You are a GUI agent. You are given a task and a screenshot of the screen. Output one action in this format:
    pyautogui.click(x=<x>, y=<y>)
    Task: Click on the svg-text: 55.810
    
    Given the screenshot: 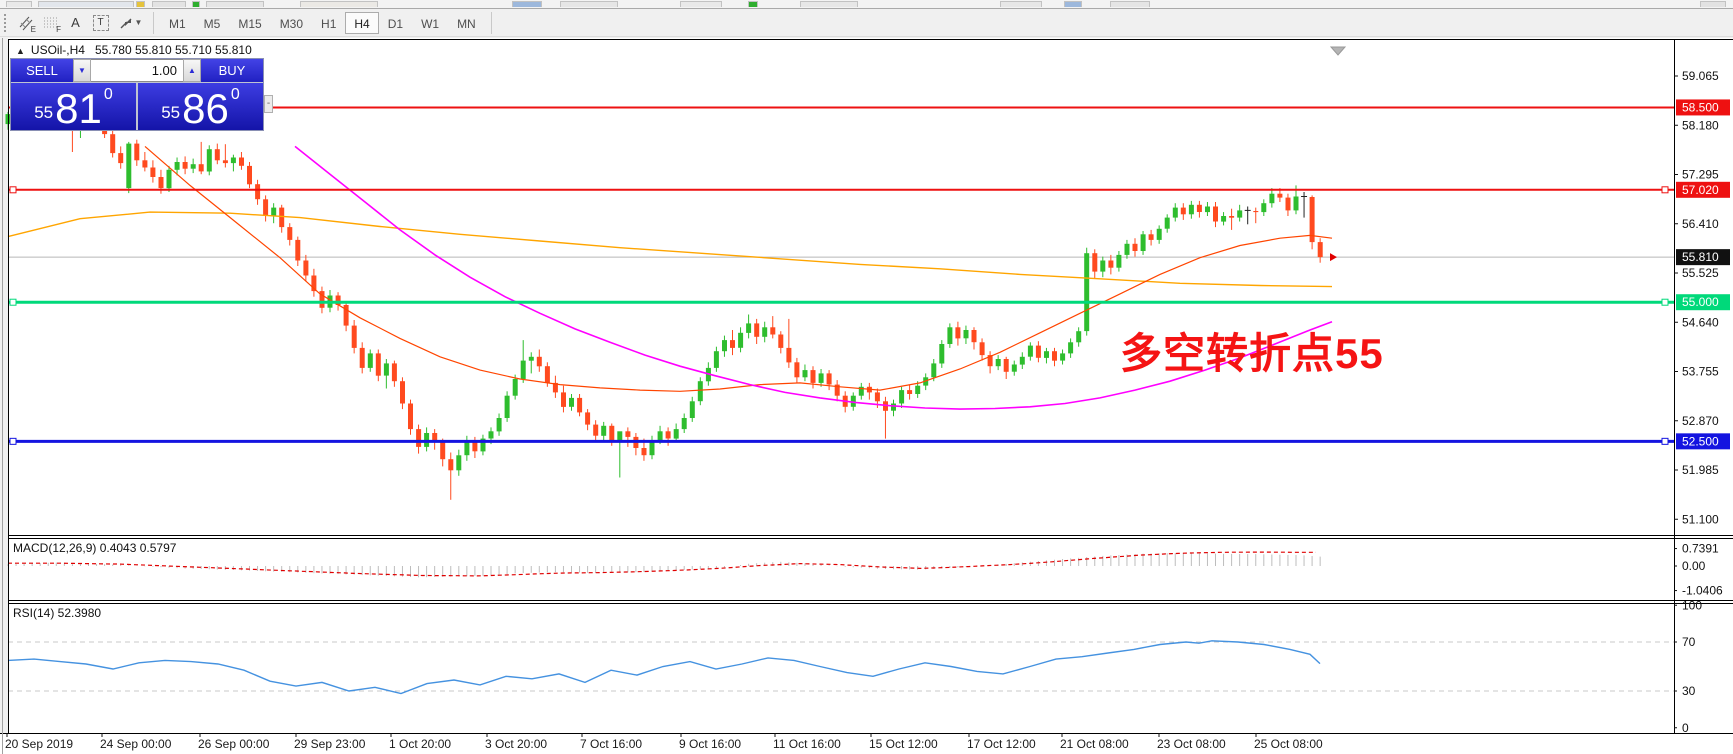 What is the action you would take?
    pyautogui.click(x=1700, y=257)
    